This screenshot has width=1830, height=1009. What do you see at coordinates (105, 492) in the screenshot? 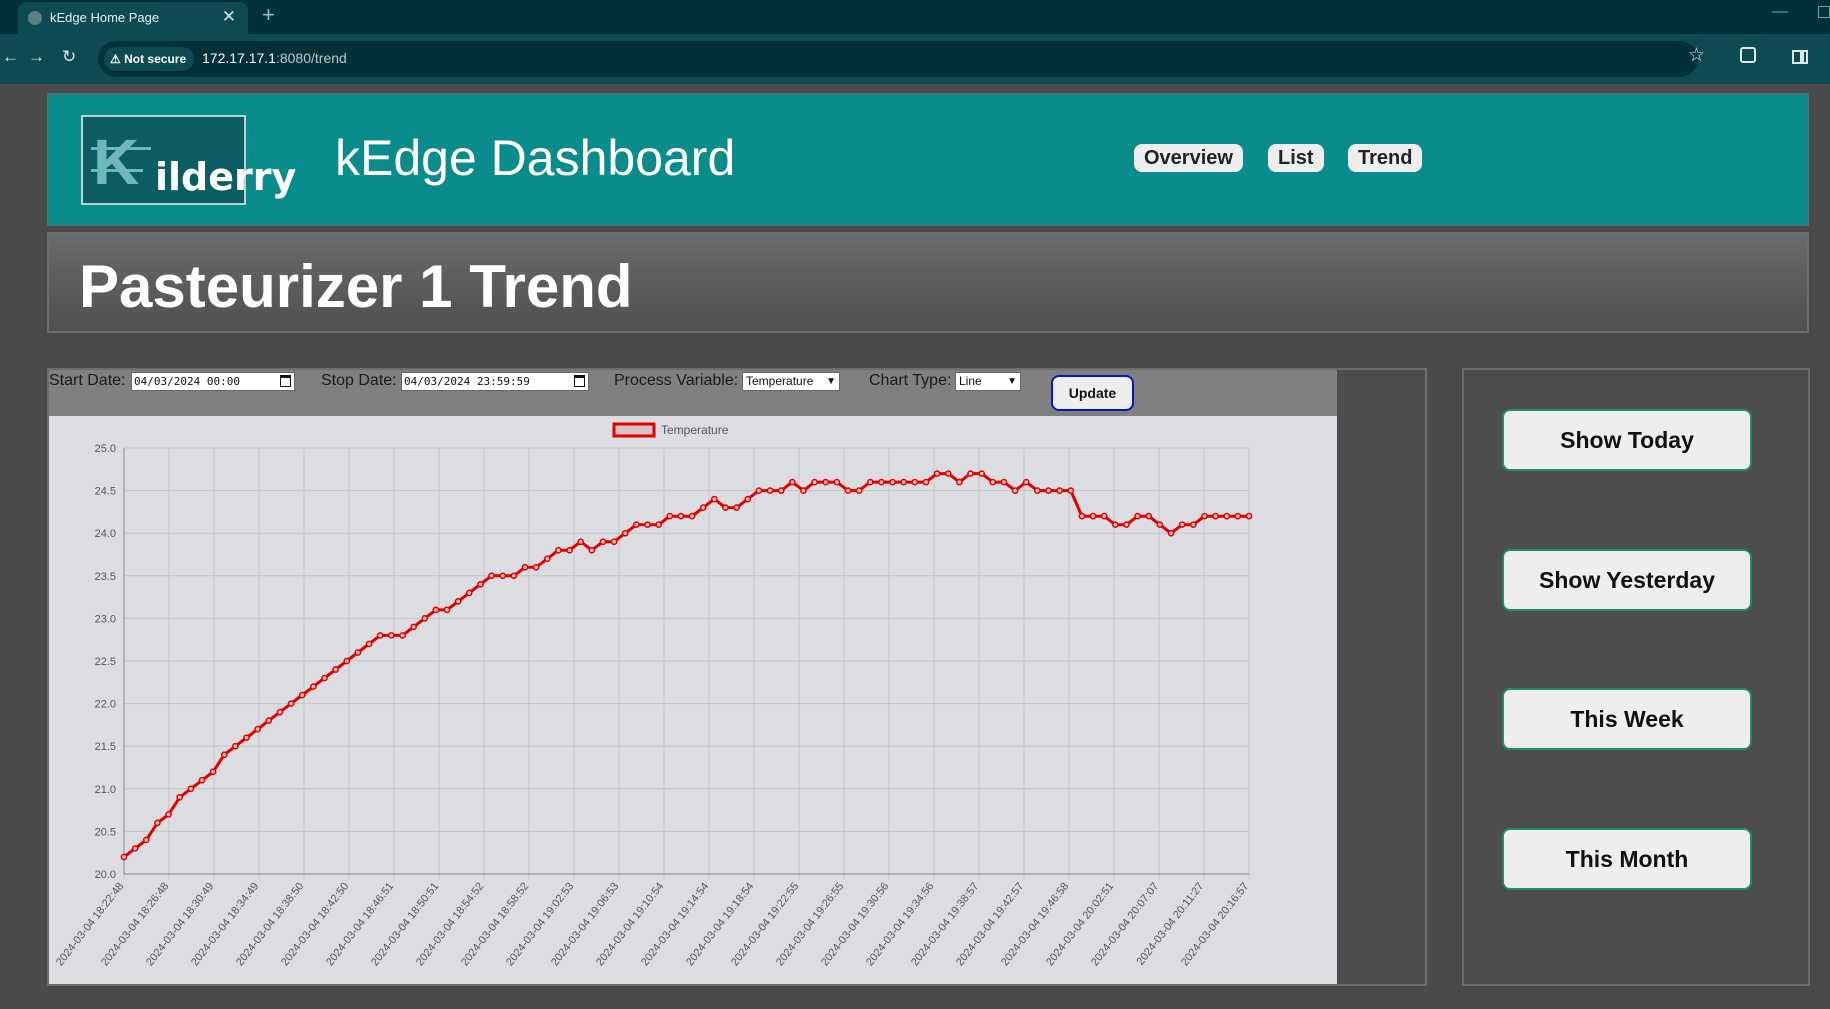
I see `y-tick-label: 24.5` at bounding box center [105, 492].